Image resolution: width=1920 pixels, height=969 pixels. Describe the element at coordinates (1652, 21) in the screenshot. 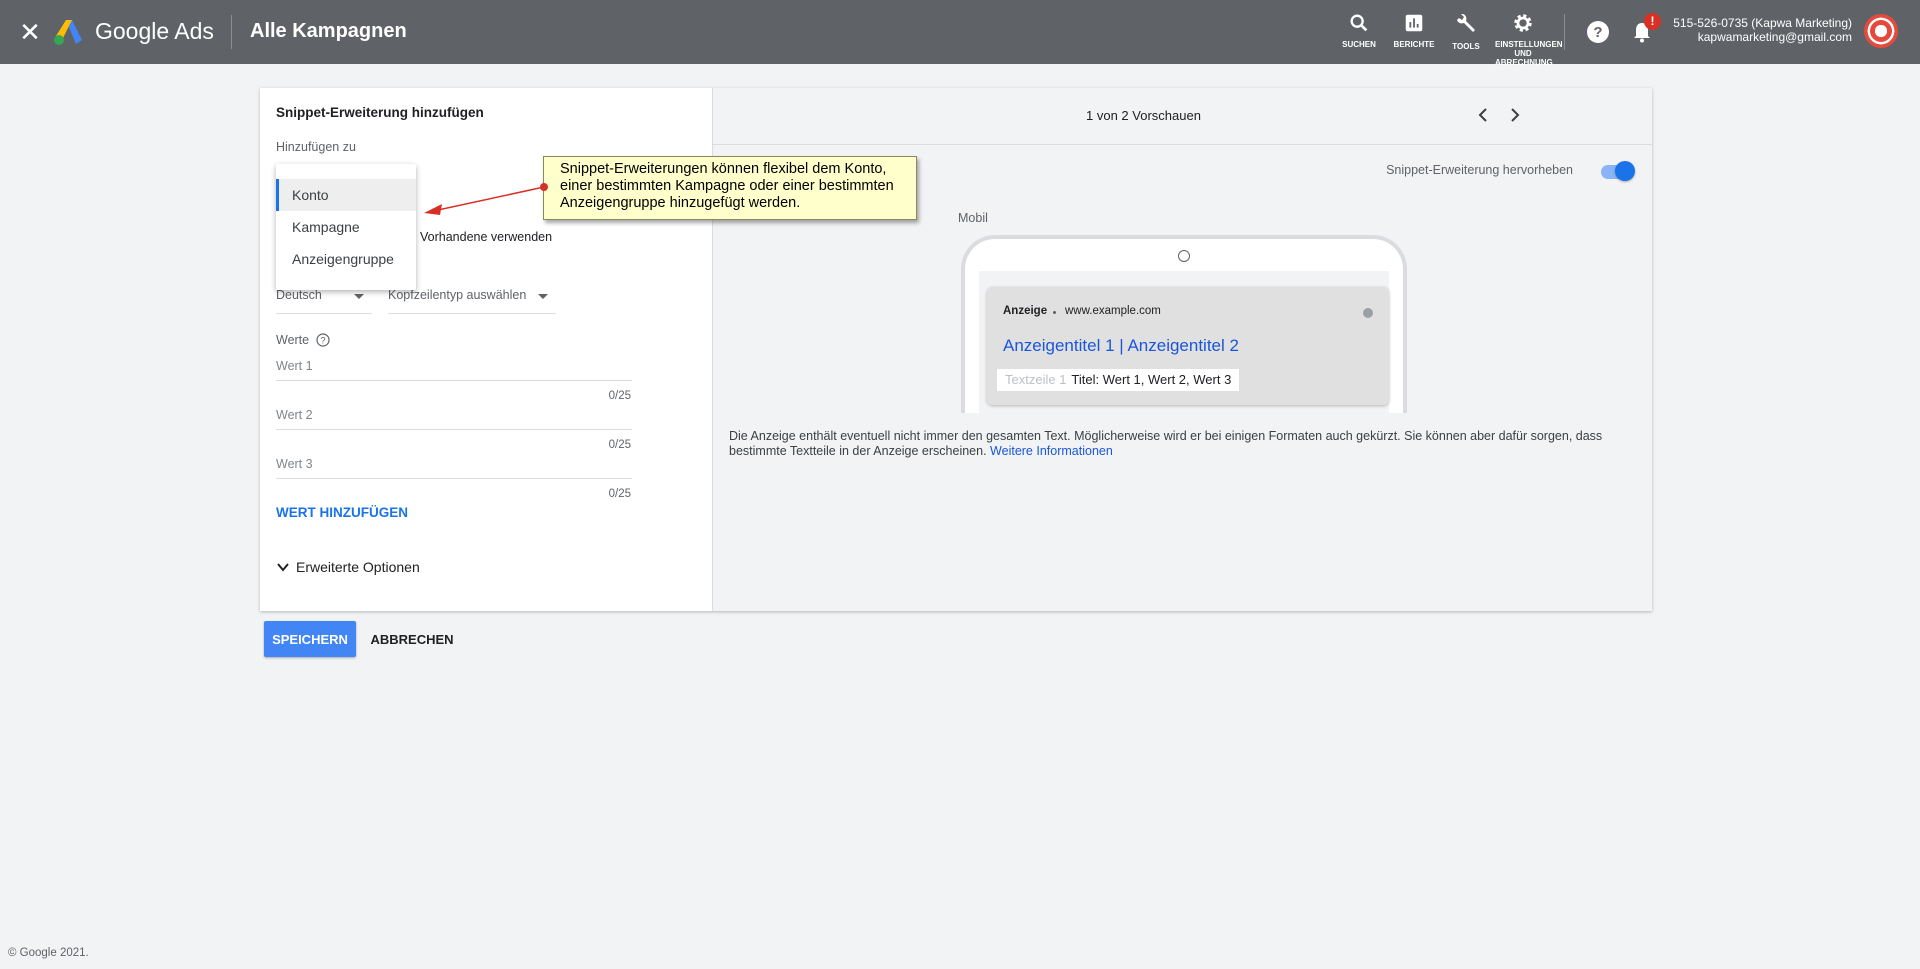

I see `notification-badge: !` at that location.